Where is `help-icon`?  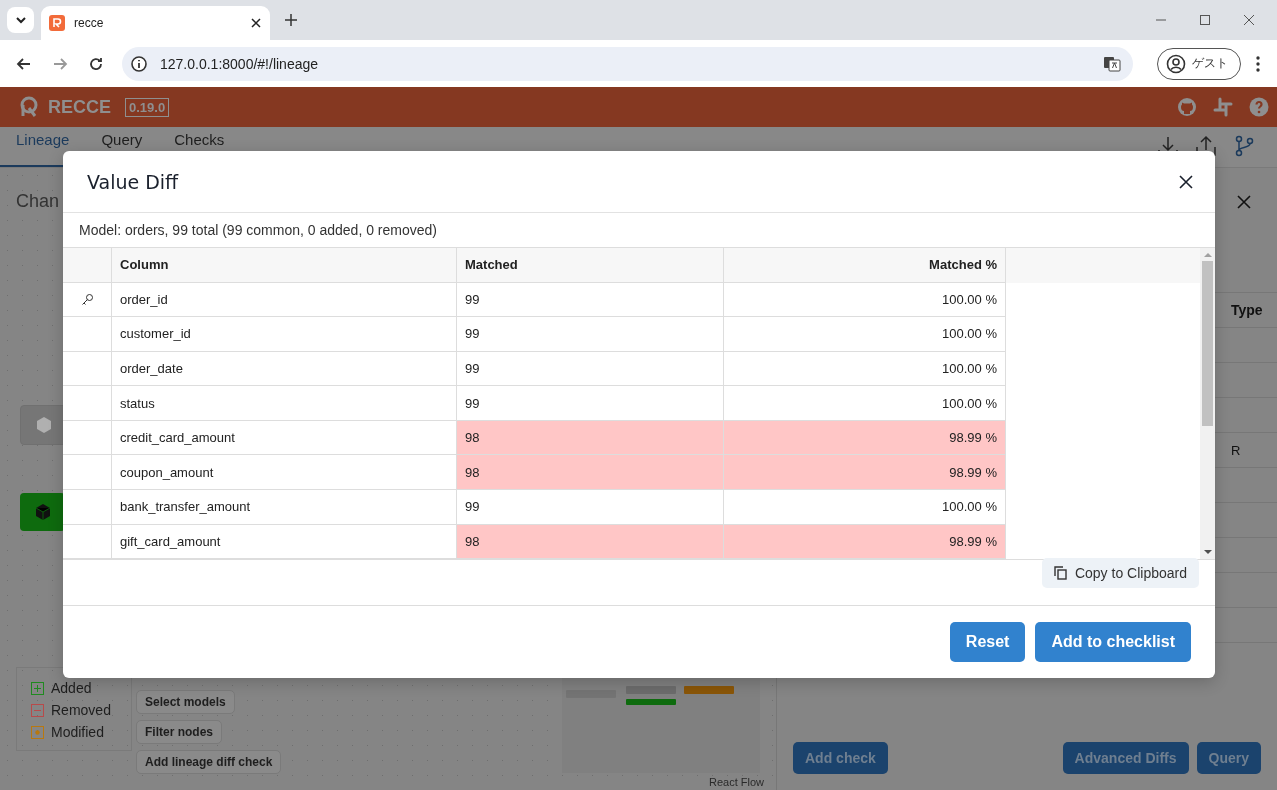
help-icon is located at coordinates (1259, 107).